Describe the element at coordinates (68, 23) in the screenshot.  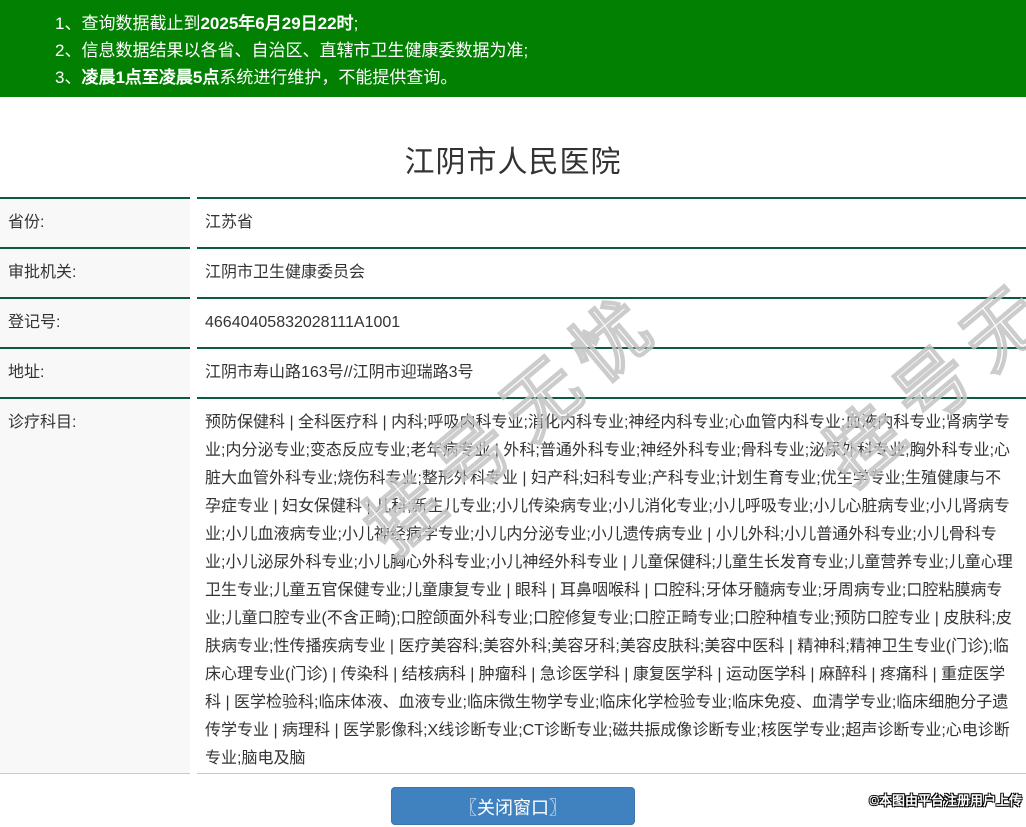
I see `notice-number: 1、` at that location.